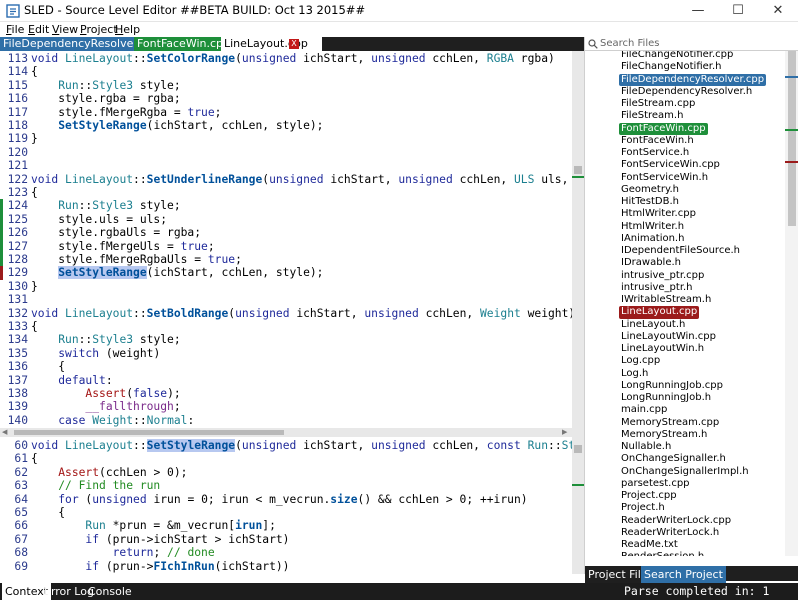 The width and height of the screenshot is (798, 600). What do you see at coordinates (644, 410) in the screenshot?
I see `file-list-item: main.cpp` at bounding box center [644, 410].